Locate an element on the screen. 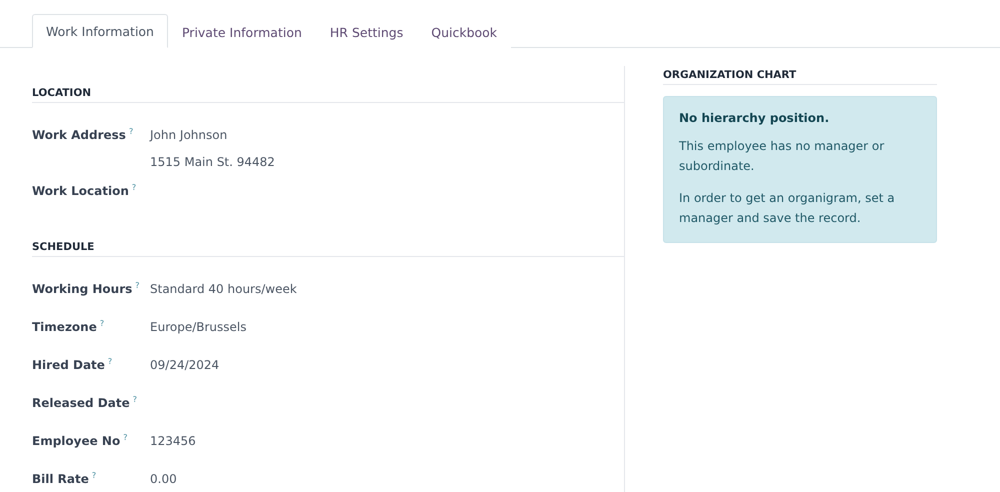 This screenshot has height=492, width=1000. section-heading: LOCATION is located at coordinates (328, 94).